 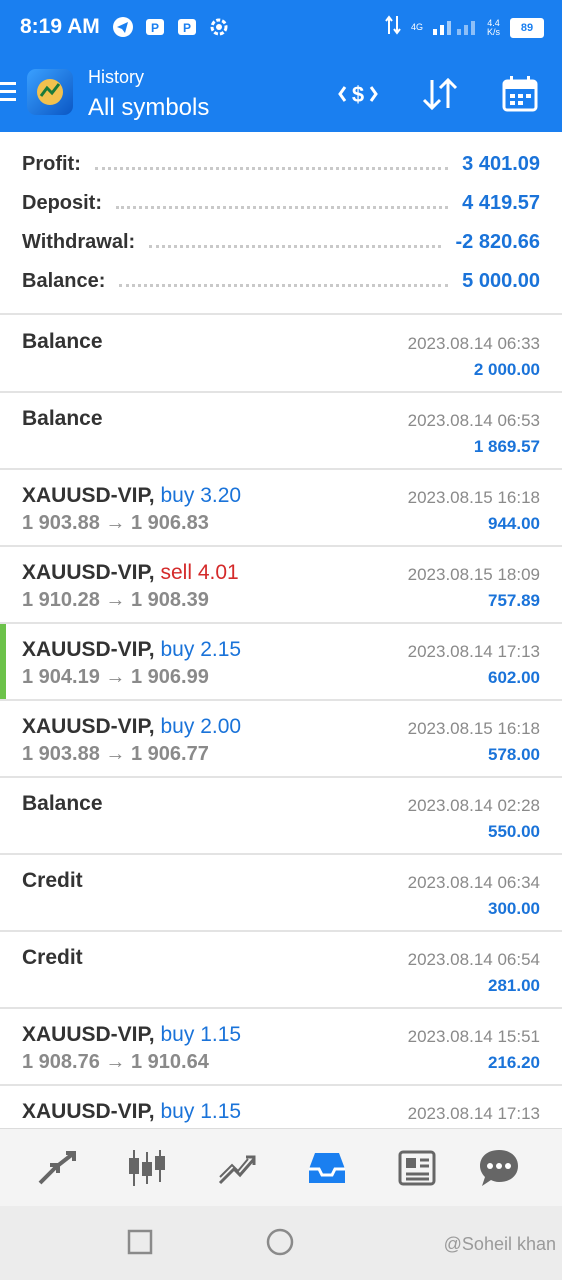 I want to click on deal-amount: 944.00, so click(x=514, y=523).